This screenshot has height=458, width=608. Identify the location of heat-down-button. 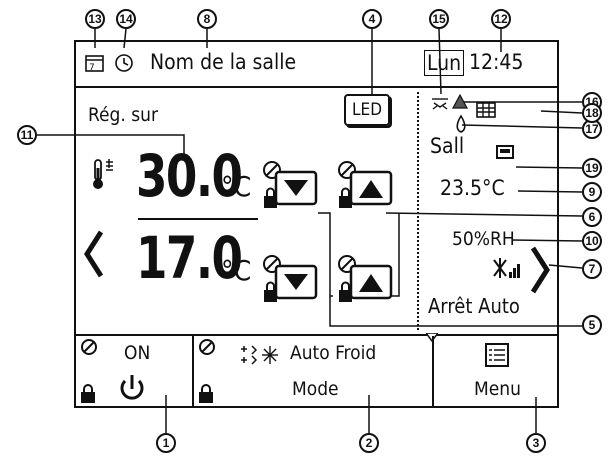
(291, 282).